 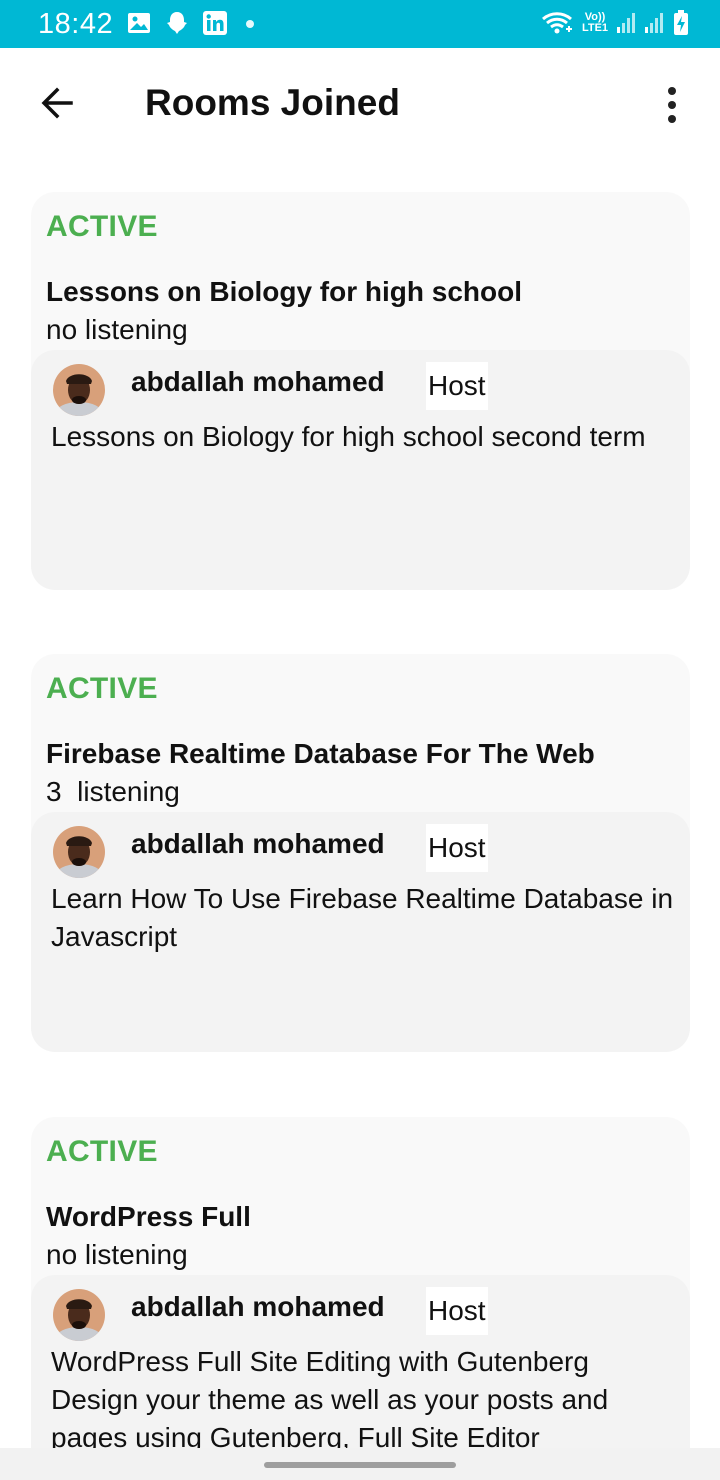 I want to click on more-options-button, so click(x=672, y=105).